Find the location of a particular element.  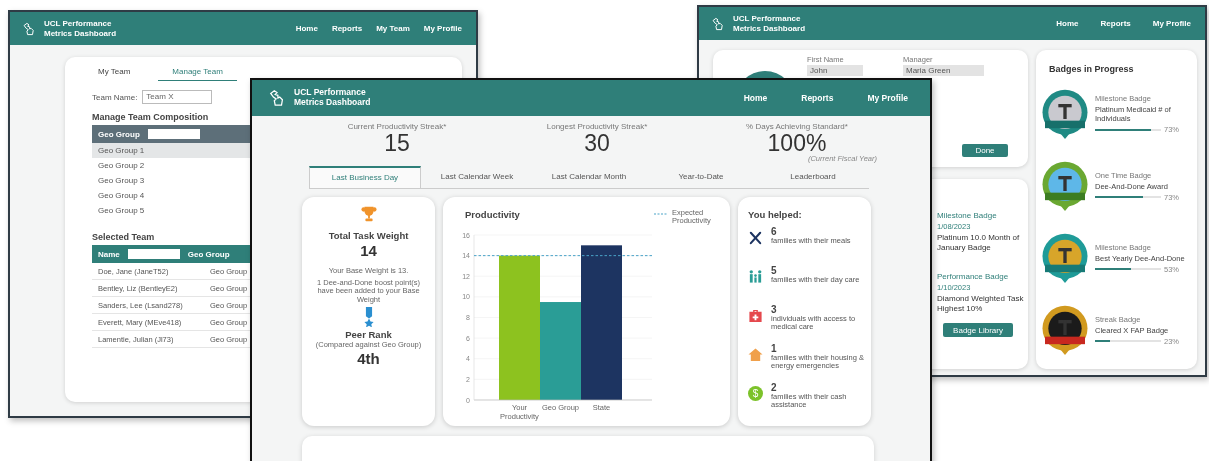

tab: Last Calendar Week is located at coordinates (477, 176).